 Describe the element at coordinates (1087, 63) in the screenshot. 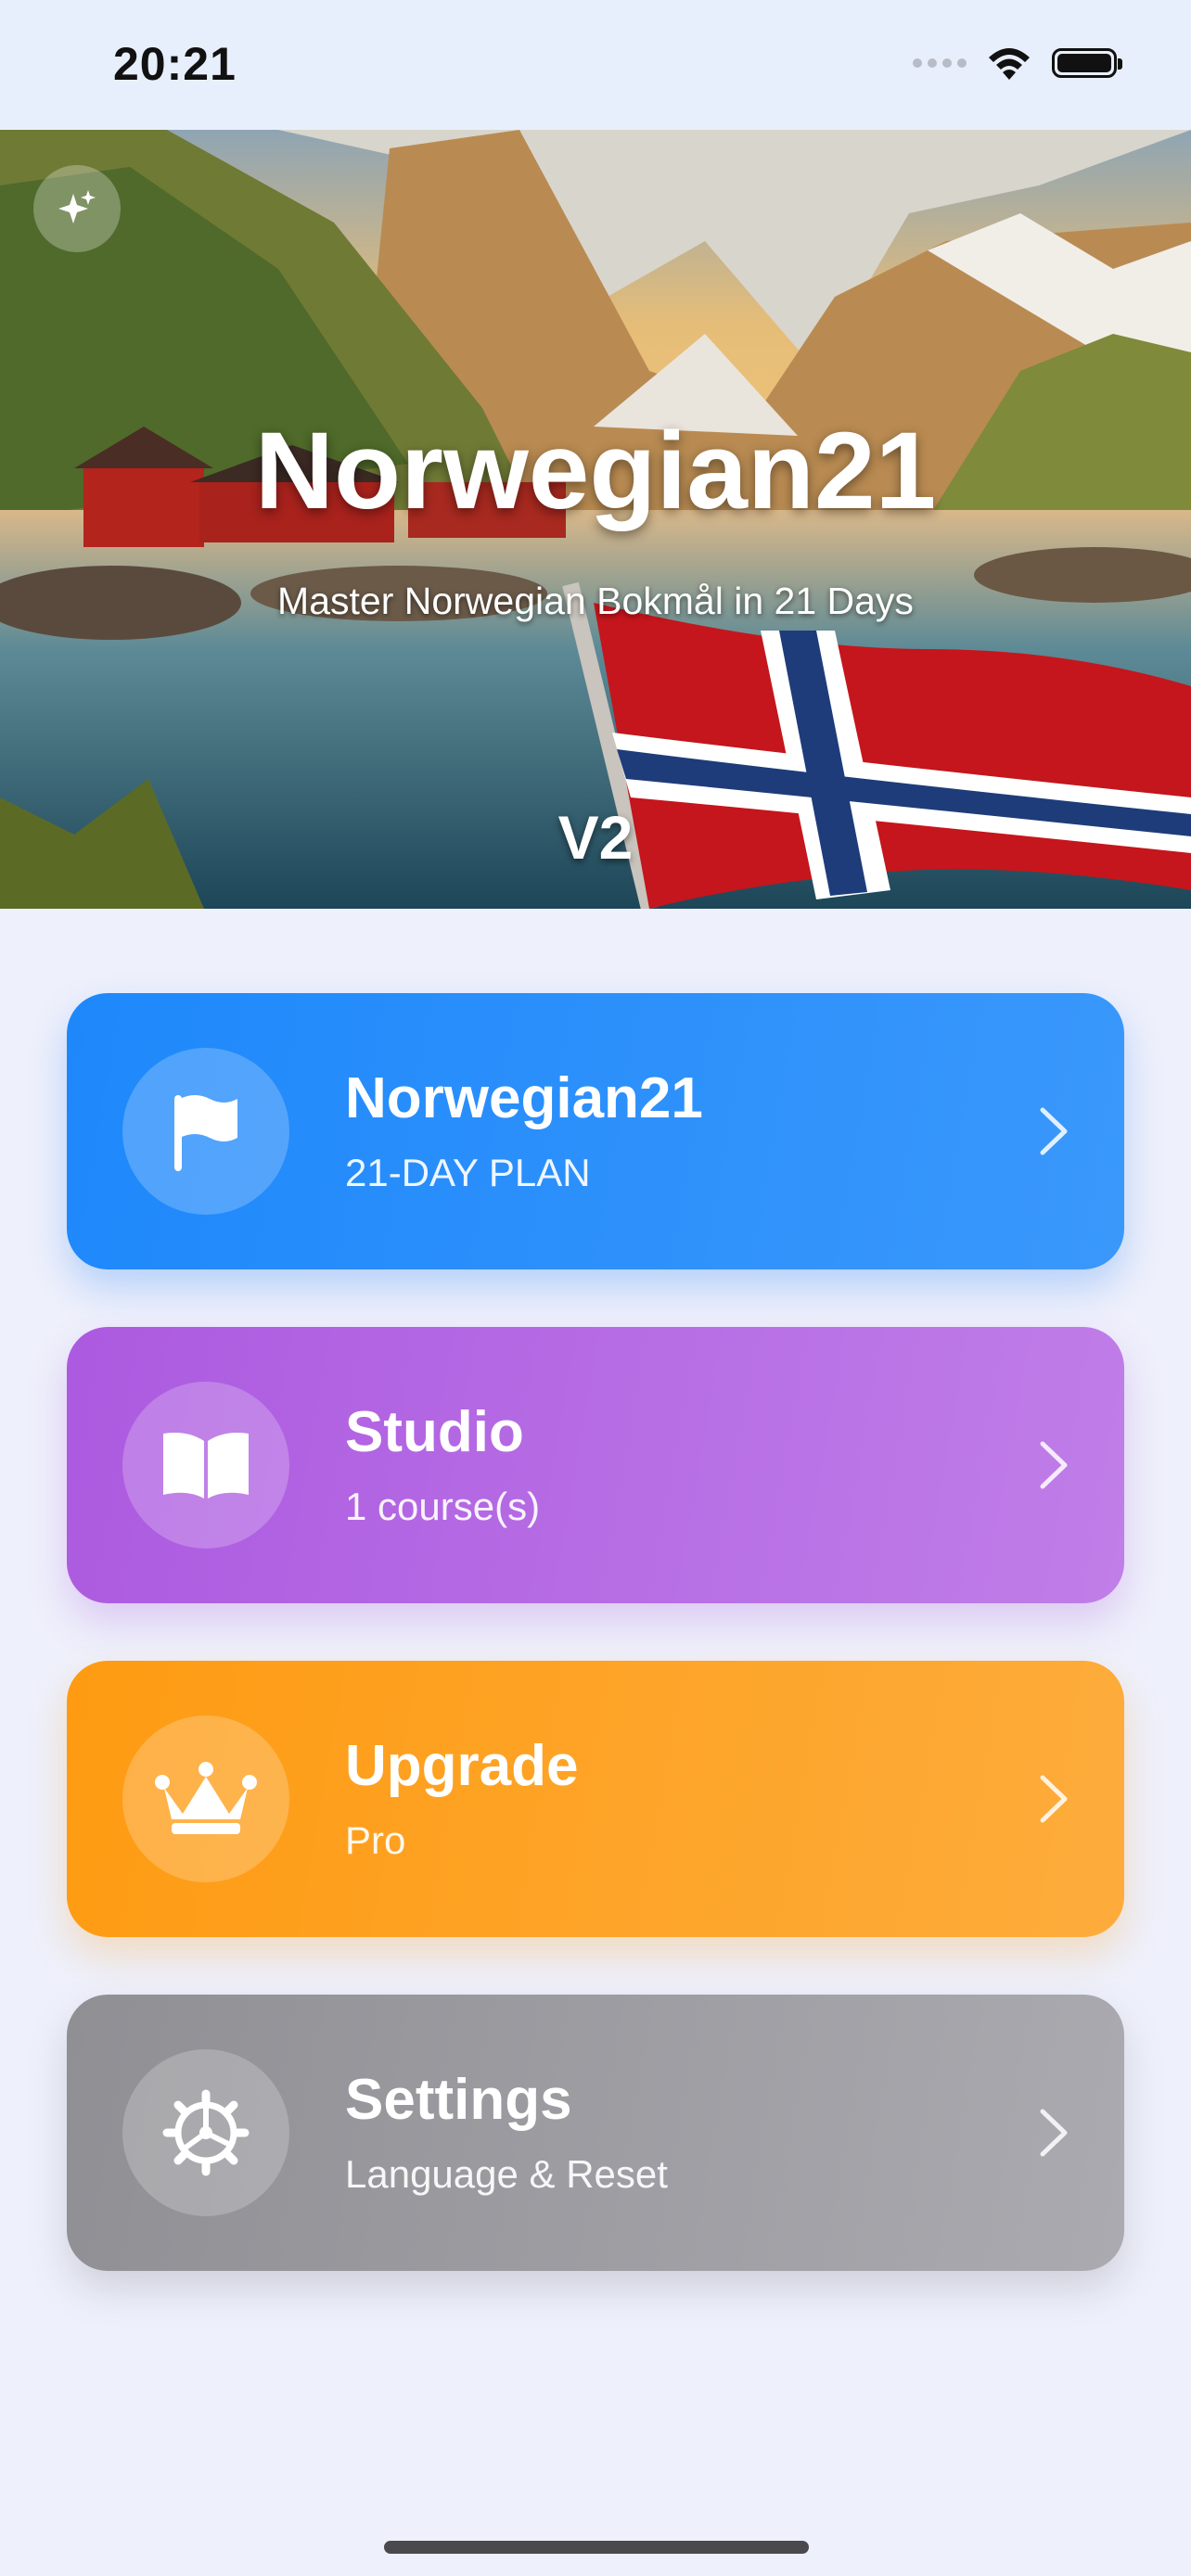

I see `battery-icon` at that location.